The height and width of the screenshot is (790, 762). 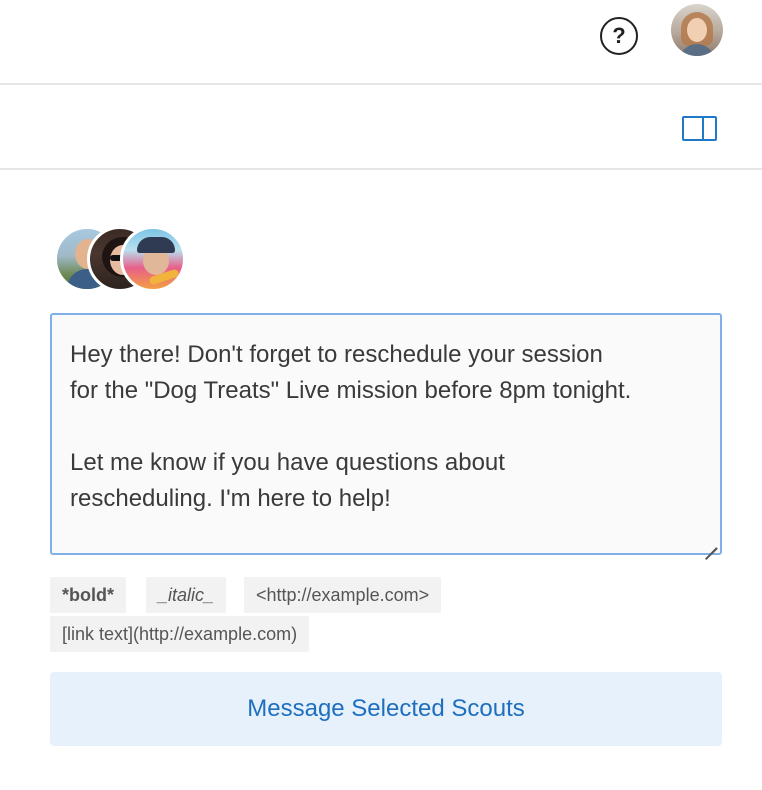 I want to click on format-hint-link: [link text](http://example.com), so click(x=180, y=634).